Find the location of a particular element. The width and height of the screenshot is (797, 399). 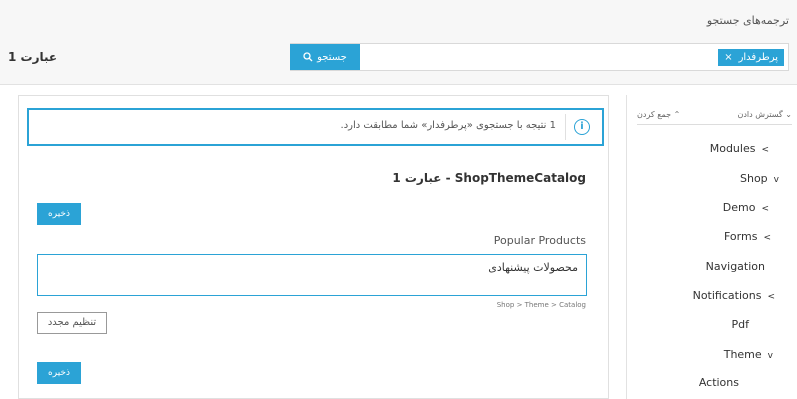

sidebar-item-label: Forms is located at coordinates (741, 236).